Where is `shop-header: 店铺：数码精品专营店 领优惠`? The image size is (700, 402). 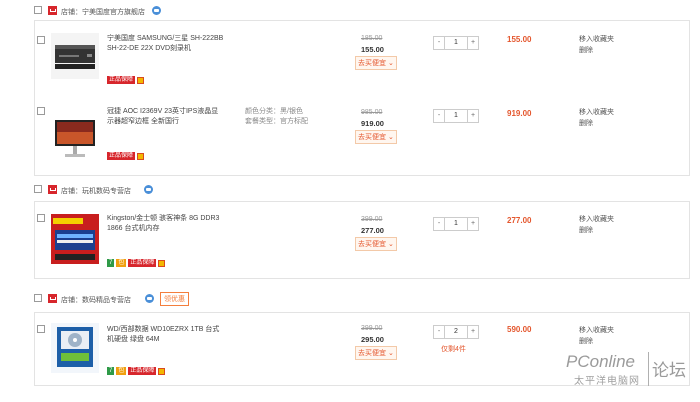 shop-header: 店铺：数码精品专营店 领优惠 is located at coordinates (350, 299).